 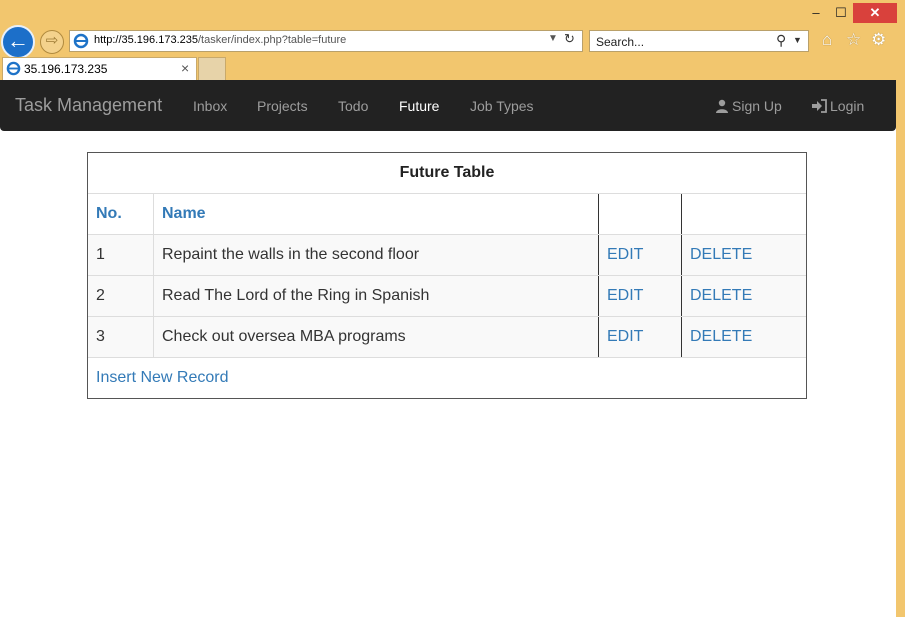 I want to click on login-link: Login, so click(x=838, y=106).